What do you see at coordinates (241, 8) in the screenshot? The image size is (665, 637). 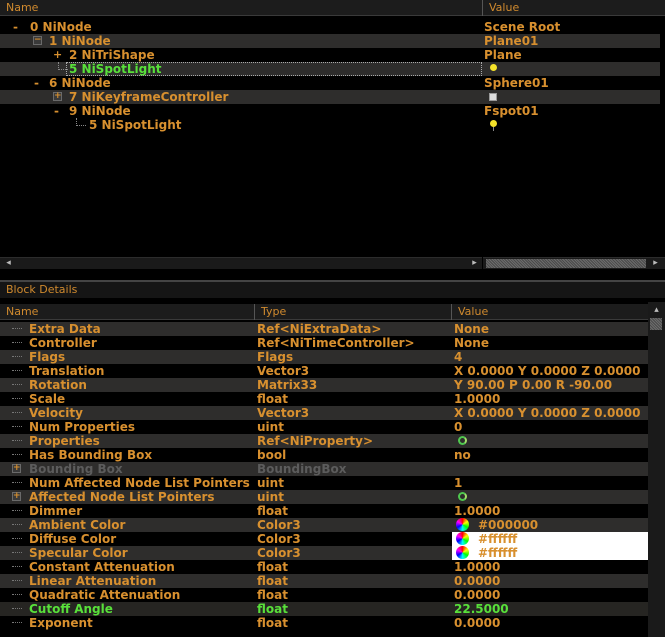 I see `tree-header-name: Name` at bounding box center [241, 8].